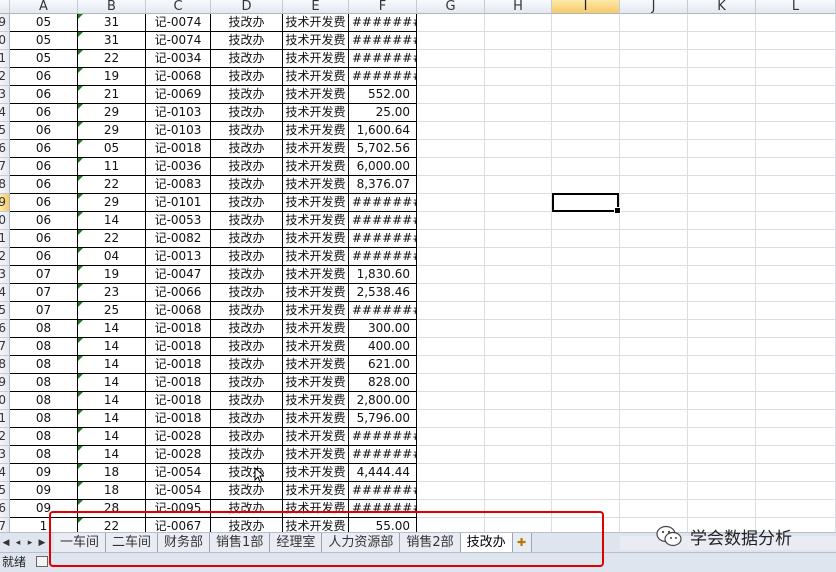 The image size is (836, 572). I want to click on cell-C: 记-0068, so click(178, 77).